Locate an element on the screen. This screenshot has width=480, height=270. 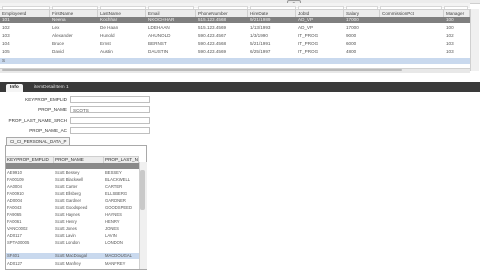
list-item: FA0061 Scott Henry HENRY is located at coordinates (72, 222).